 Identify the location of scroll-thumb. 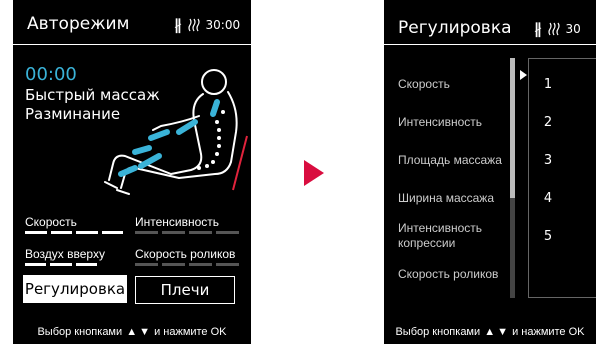
(512, 128).